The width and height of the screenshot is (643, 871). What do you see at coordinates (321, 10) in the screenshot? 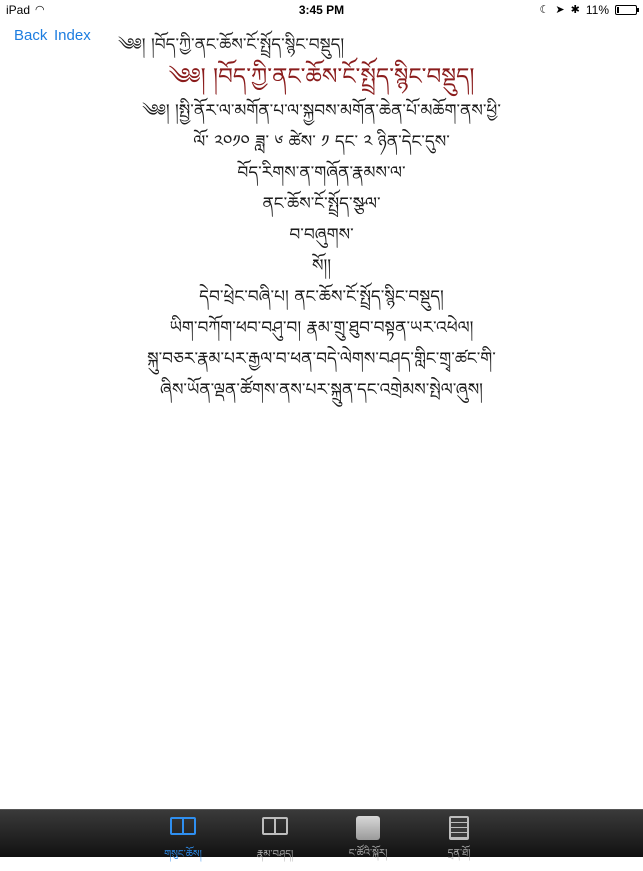
I see `status-bar: iPad ◠ 3:45 PM ☾ ➤ ✱ 11%` at bounding box center [321, 10].